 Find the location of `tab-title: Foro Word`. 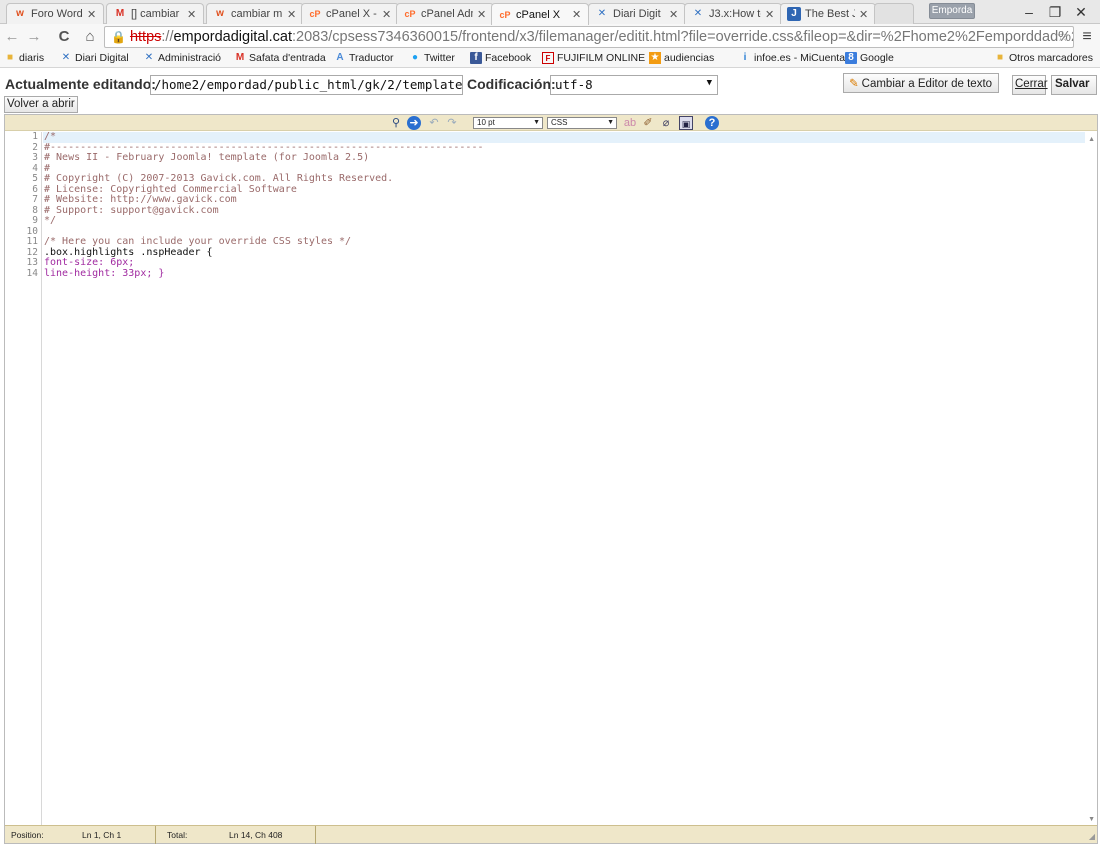

tab-title: Foro Word is located at coordinates (57, 14).